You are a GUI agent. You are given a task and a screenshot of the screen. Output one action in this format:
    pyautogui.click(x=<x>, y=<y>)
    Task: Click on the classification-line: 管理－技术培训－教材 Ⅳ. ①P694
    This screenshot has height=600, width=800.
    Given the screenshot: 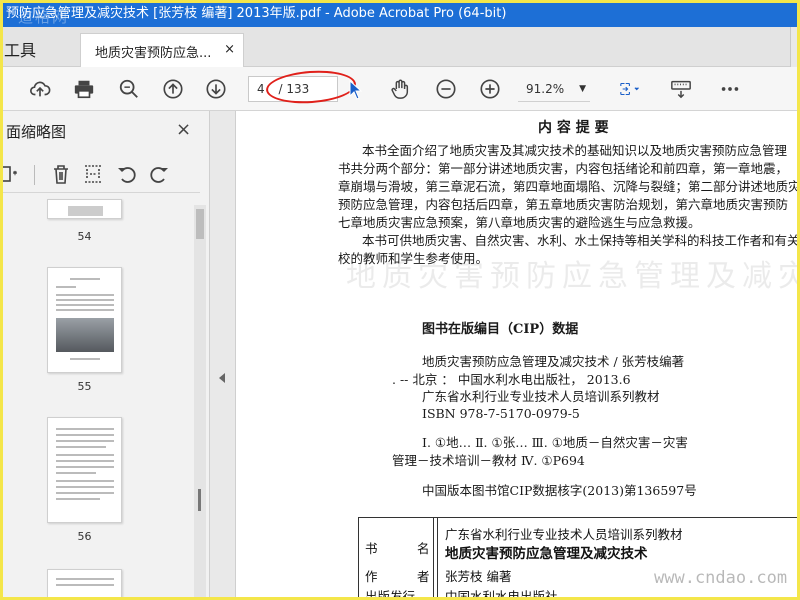 What is the action you would take?
    pyautogui.click(x=488, y=460)
    